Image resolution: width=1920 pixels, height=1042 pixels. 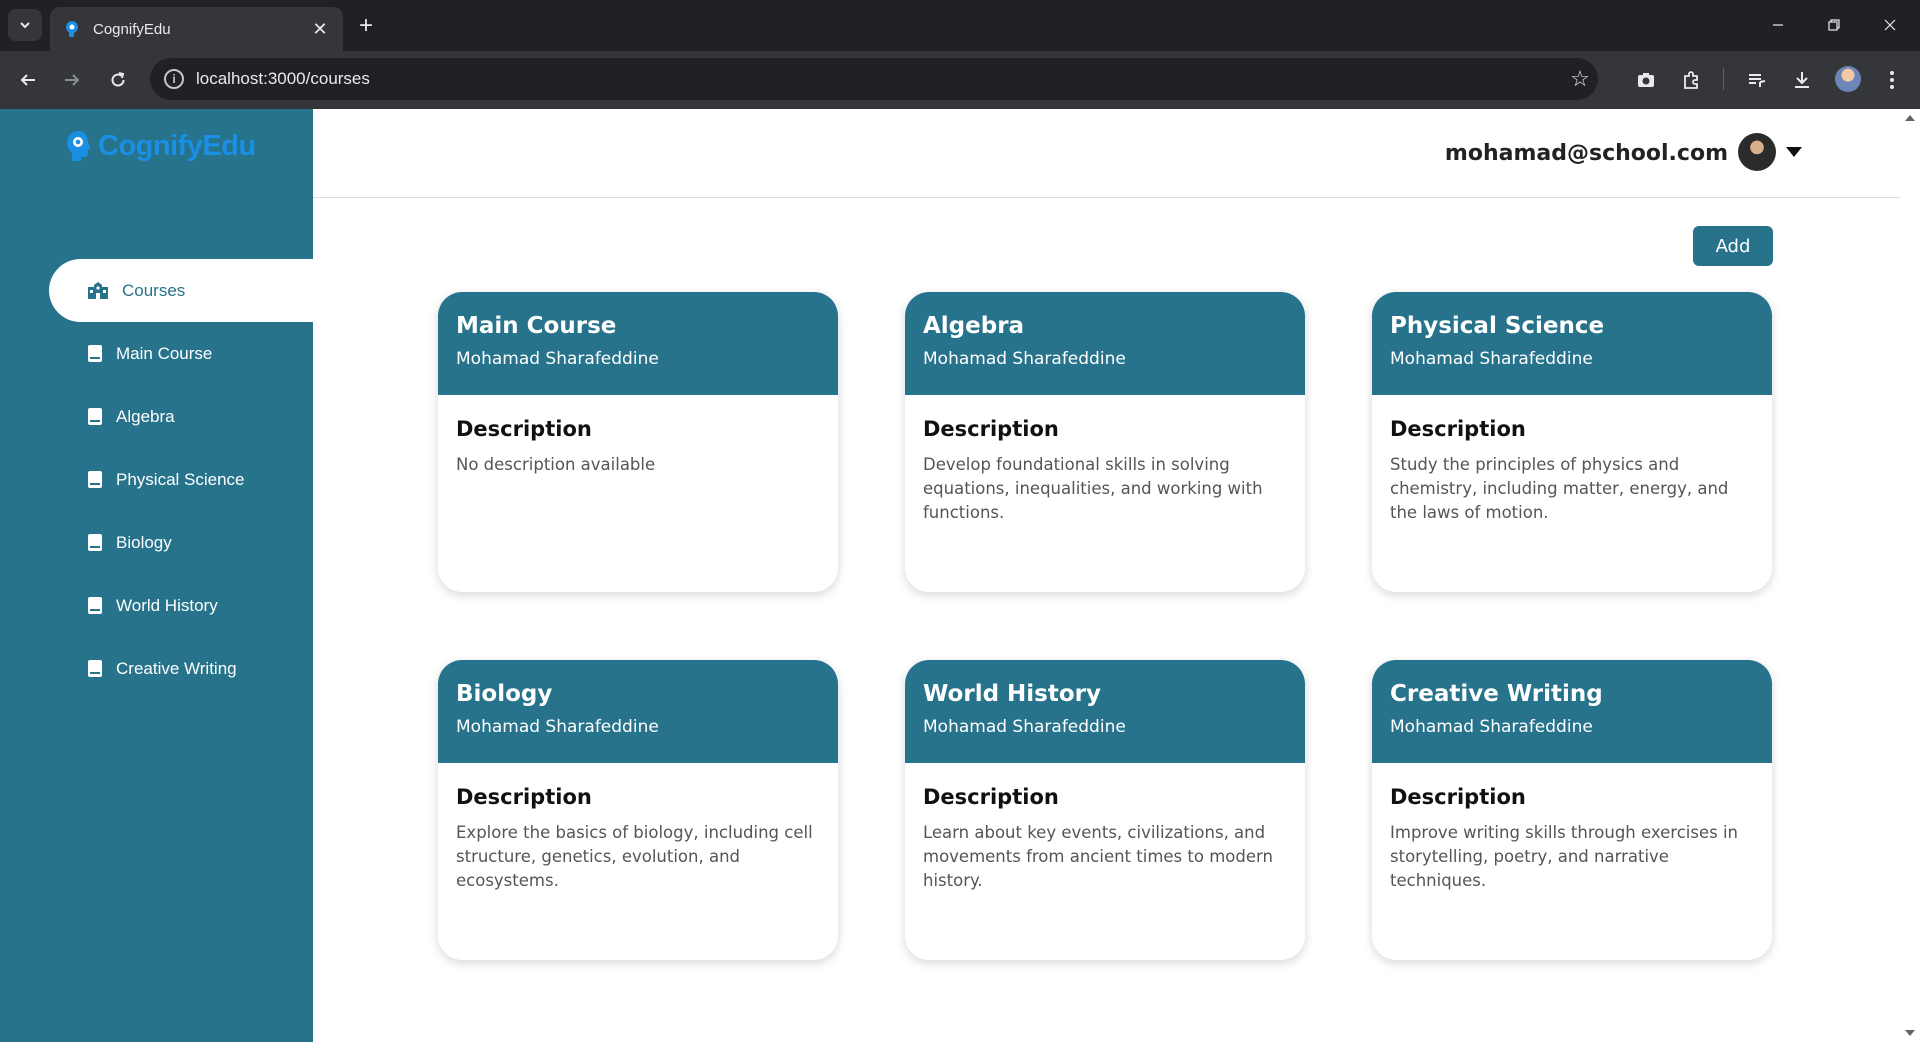 What do you see at coordinates (638, 711) in the screenshot?
I see `course-card-header: Biology Mohamad Sharafeddine` at bounding box center [638, 711].